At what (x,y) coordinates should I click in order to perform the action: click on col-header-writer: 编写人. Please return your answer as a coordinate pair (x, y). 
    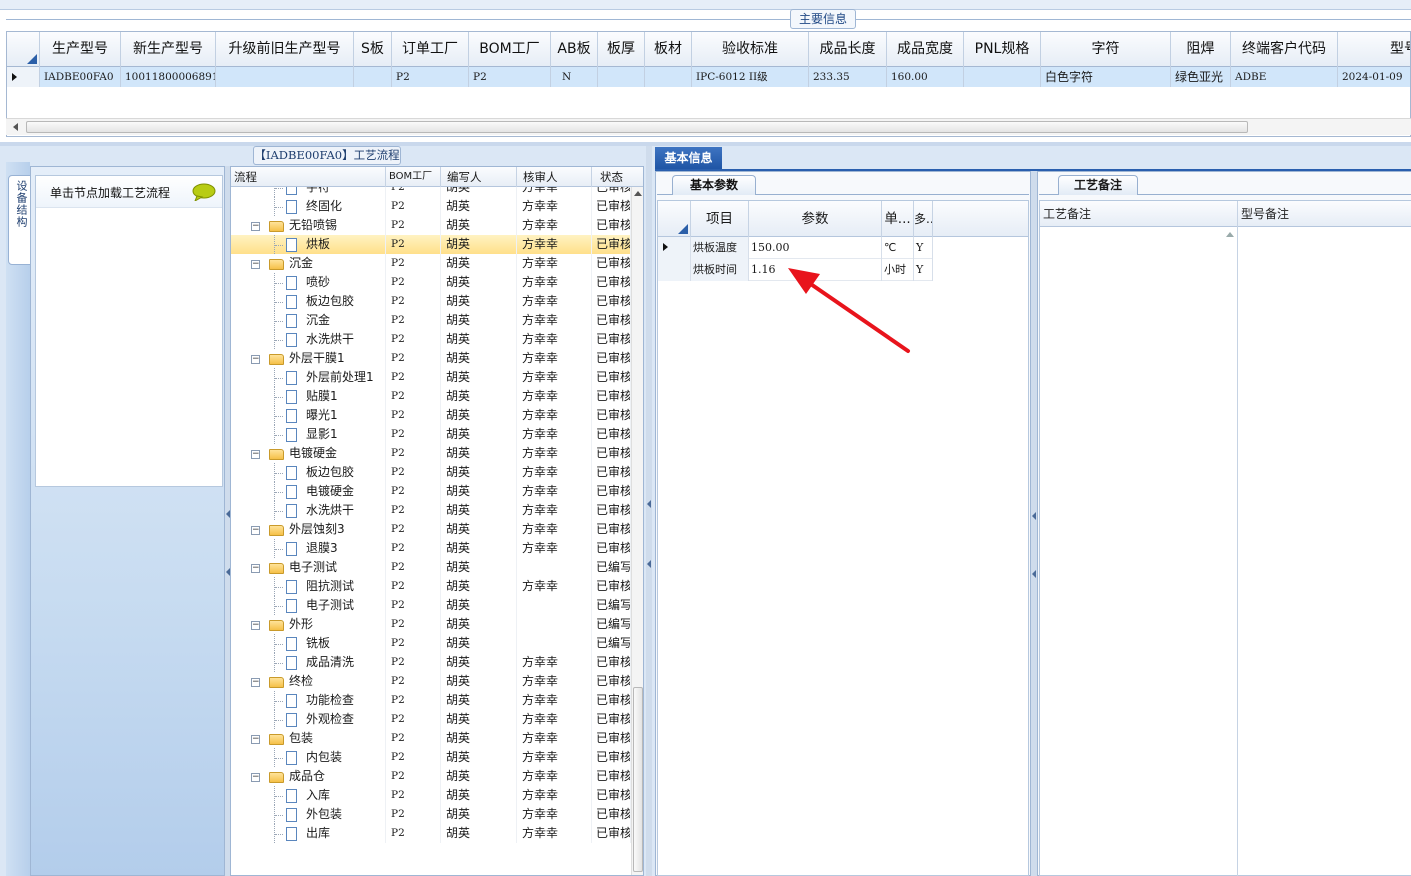
    Looking at the image, I should click on (479, 177).